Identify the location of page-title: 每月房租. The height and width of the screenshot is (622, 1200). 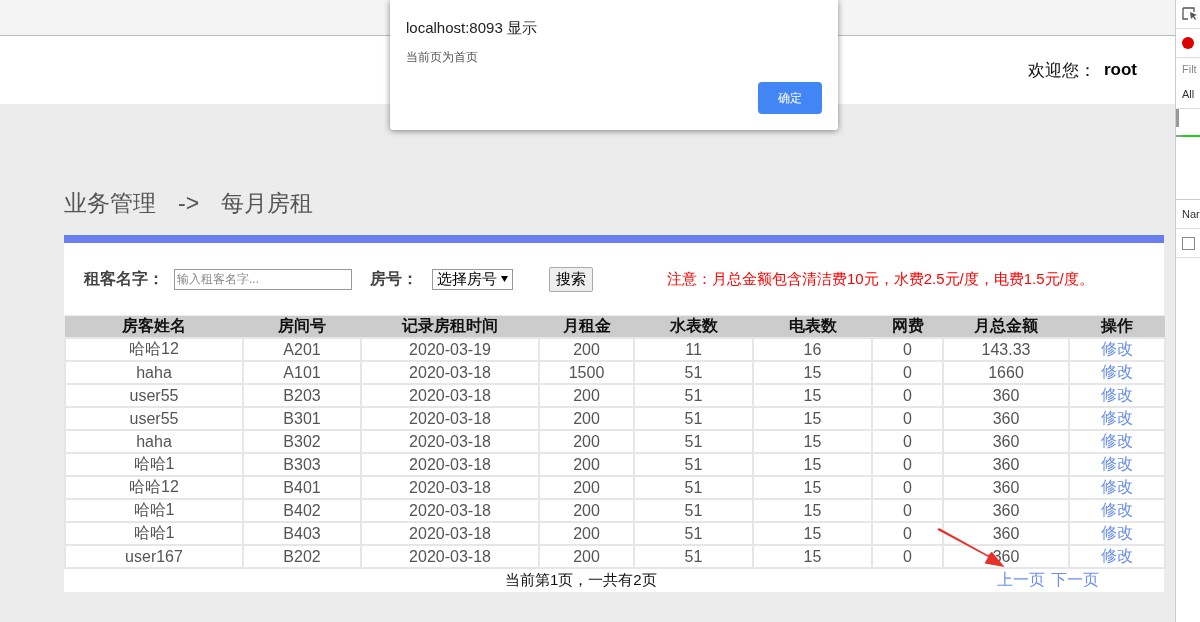
(267, 203).